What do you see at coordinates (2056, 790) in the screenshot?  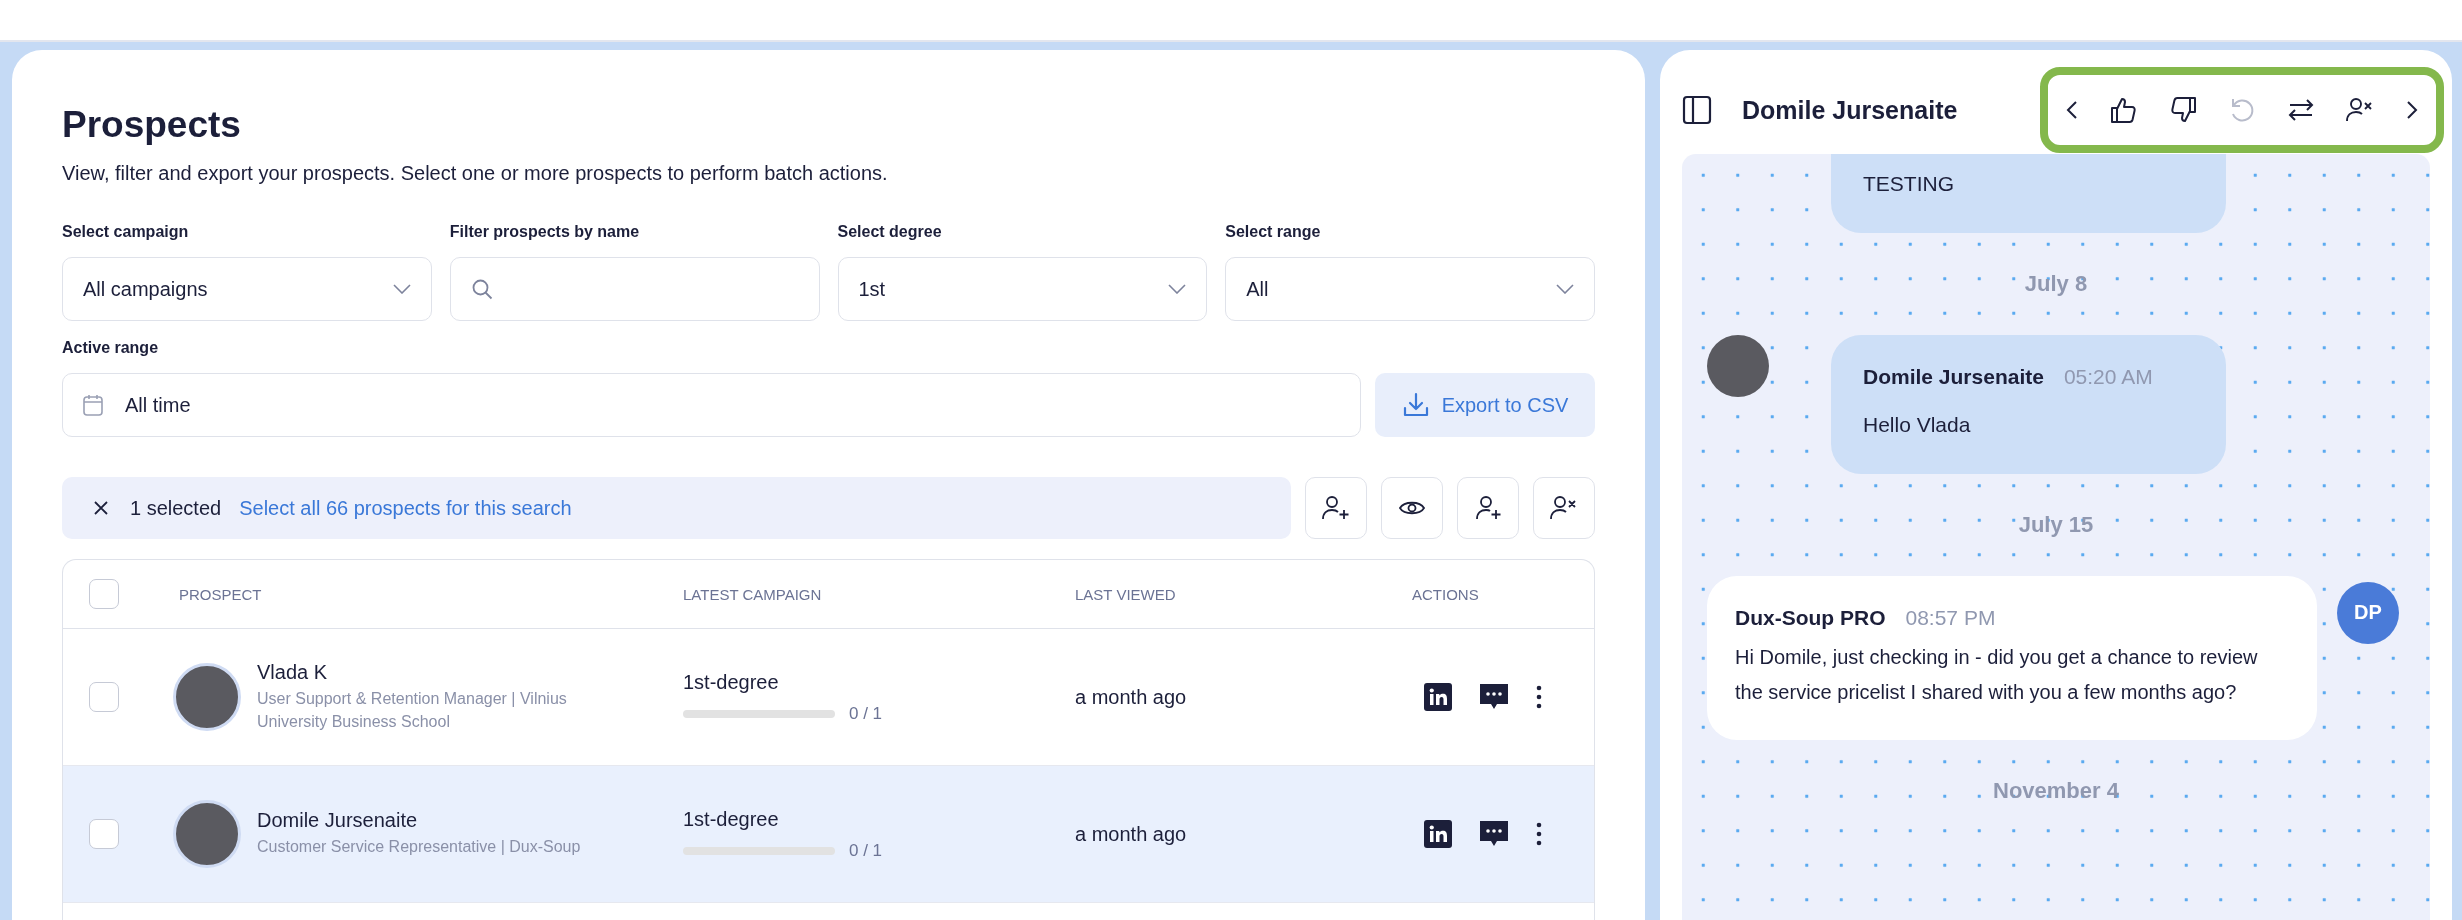 I see `date-separator: November 4` at bounding box center [2056, 790].